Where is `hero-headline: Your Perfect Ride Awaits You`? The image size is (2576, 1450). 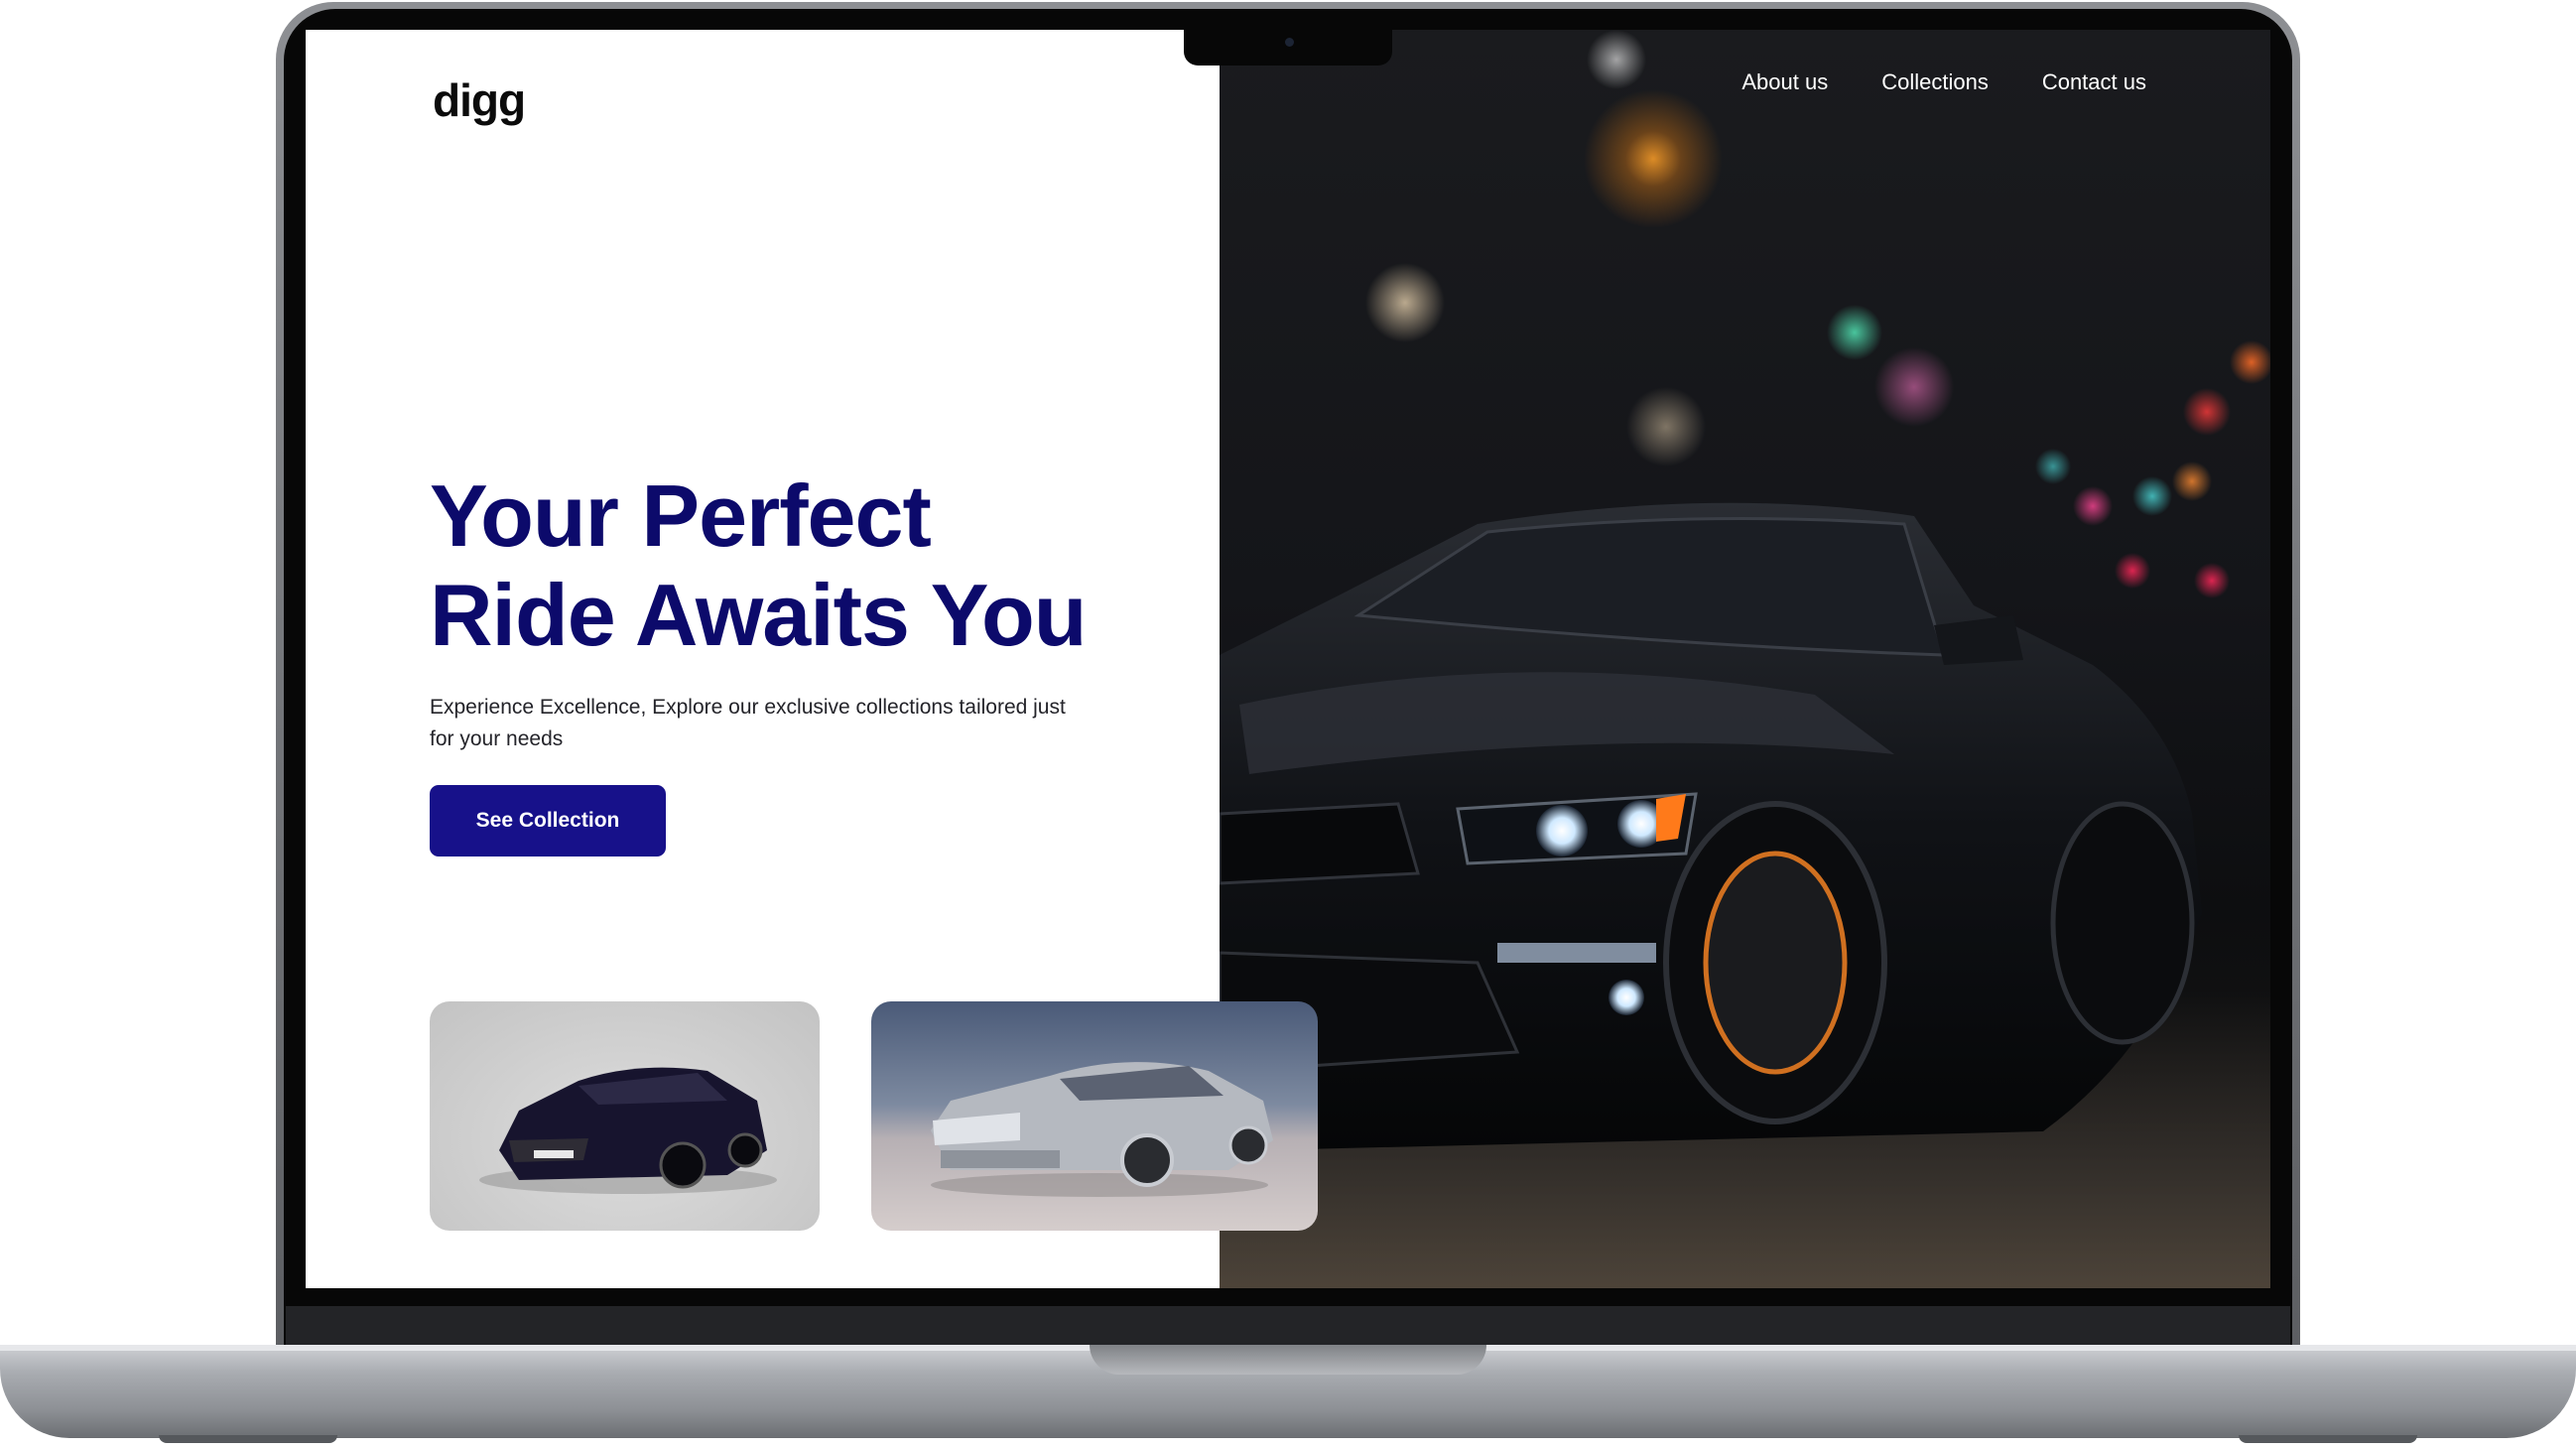 hero-headline: Your Perfect Ride Awaits You is located at coordinates (759, 565).